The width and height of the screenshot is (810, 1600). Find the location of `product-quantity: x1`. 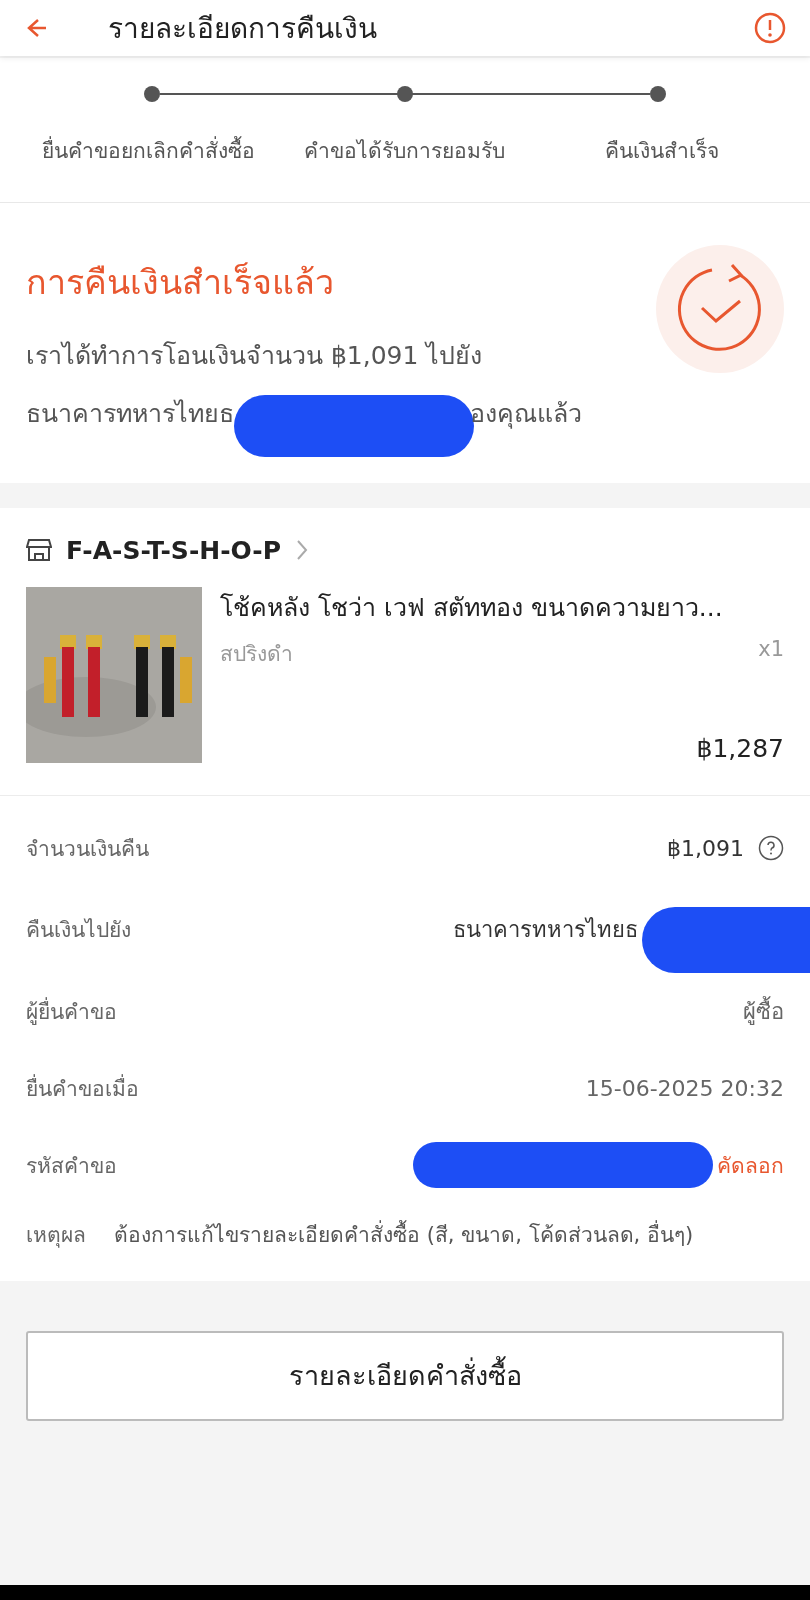

product-quantity: x1 is located at coordinates (771, 649).